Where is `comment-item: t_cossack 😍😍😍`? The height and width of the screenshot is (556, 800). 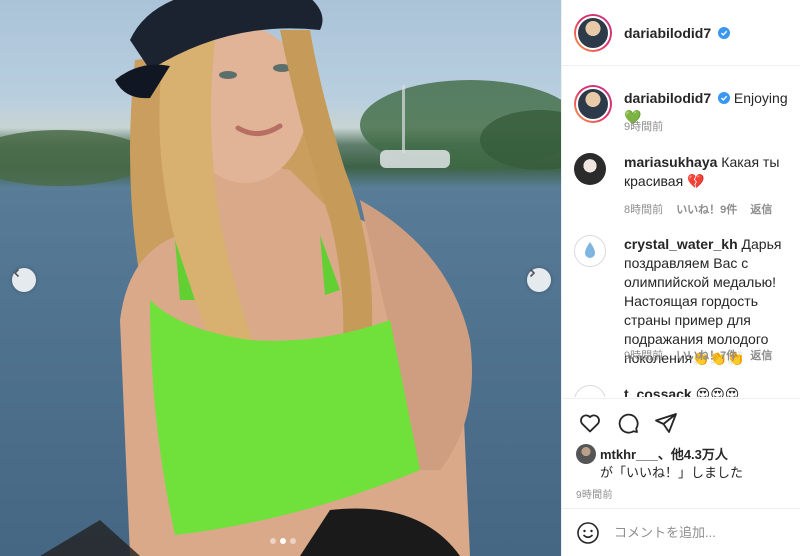
comment-item: t_cossack 😍😍😍 is located at coordinates (687, 390).